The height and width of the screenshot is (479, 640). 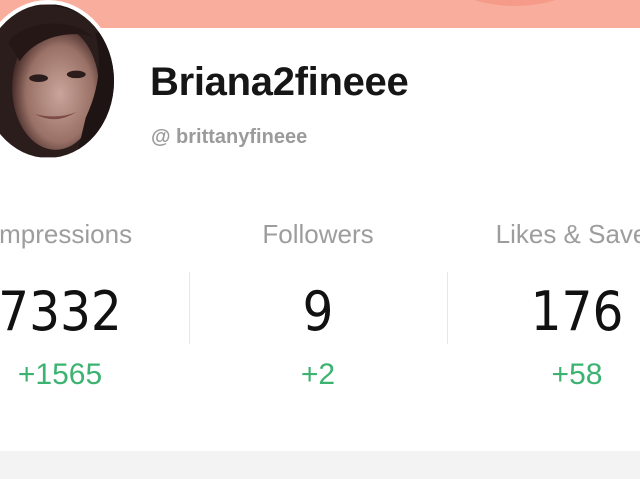 What do you see at coordinates (577, 374) in the screenshot?
I see `stat-delta-likes-saves: +58` at bounding box center [577, 374].